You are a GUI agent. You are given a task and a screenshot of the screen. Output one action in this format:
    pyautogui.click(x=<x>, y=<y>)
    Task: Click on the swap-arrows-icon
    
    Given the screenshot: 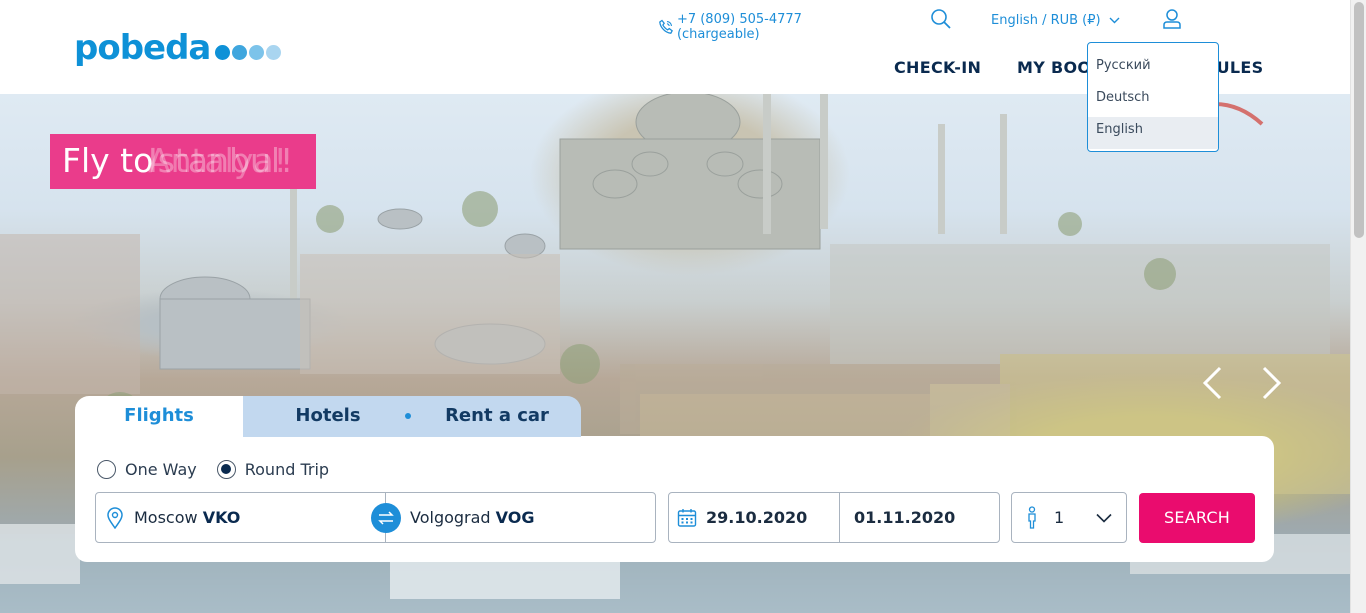 What is the action you would take?
    pyautogui.click(x=386, y=518)
    